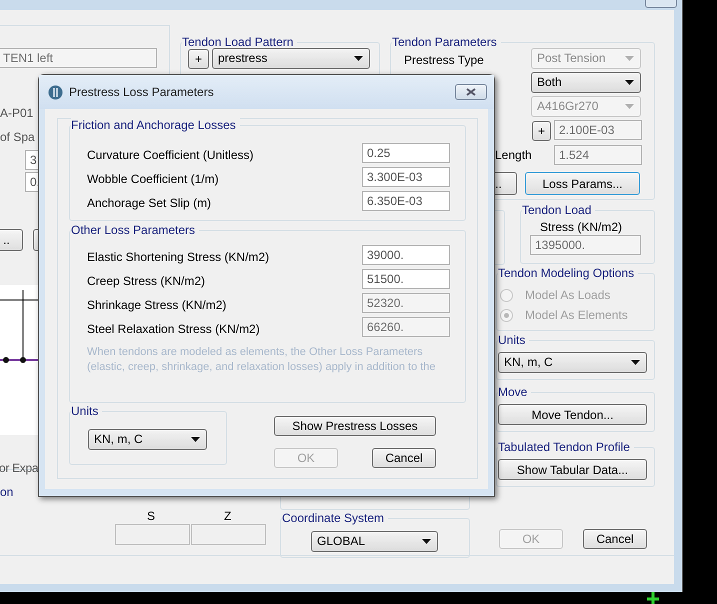 The width and height of the screenshot is (717, 604). What do you see at coordinates (173, 329) in the screenshot?
I see `label: Steel Relaxation Stress (KN/m2)` at bounding box center [173, 329].